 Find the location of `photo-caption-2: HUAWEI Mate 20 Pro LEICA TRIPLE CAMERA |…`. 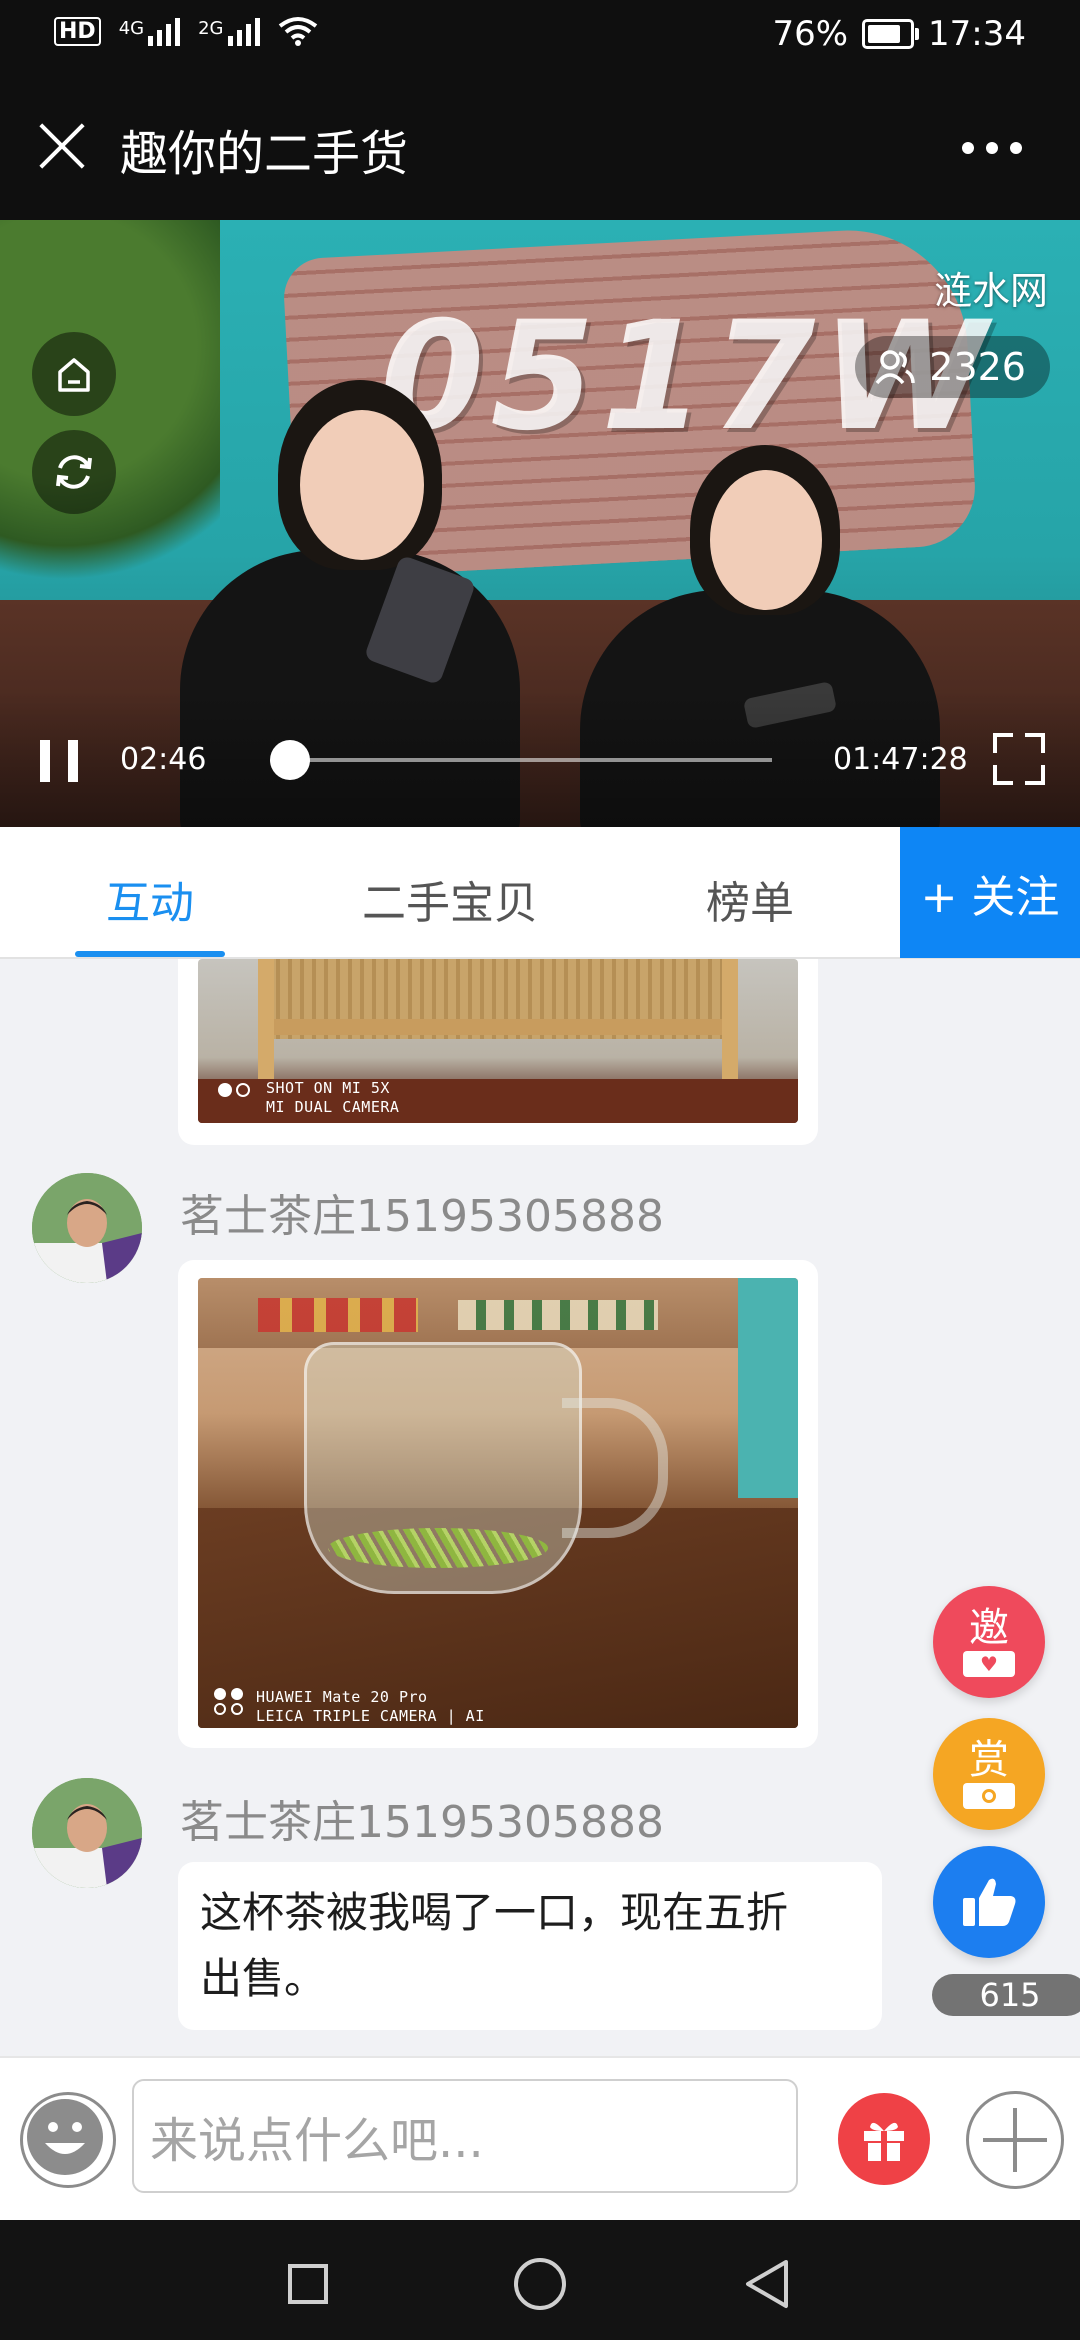

photo-caption-2: HUAWEI Mate 20 Pro LEICA TRIPLE CAMERA |… is located at coordinates (370, 1706).